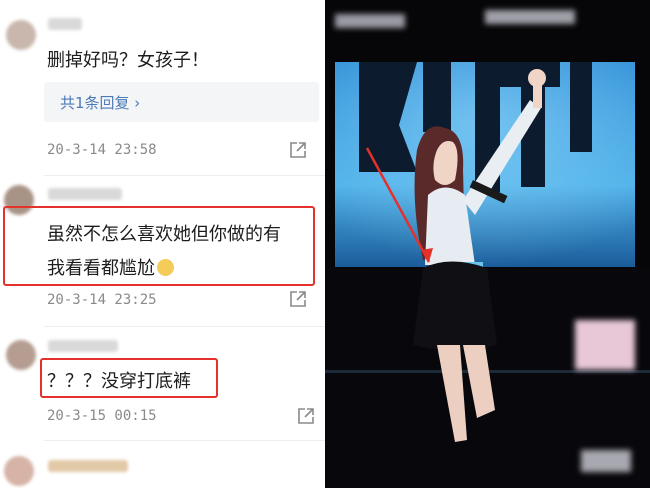  Describe the element at coordinates (181, 102) in the screenshot. I see `reply-summary: 共1条回复 ›` at that location.